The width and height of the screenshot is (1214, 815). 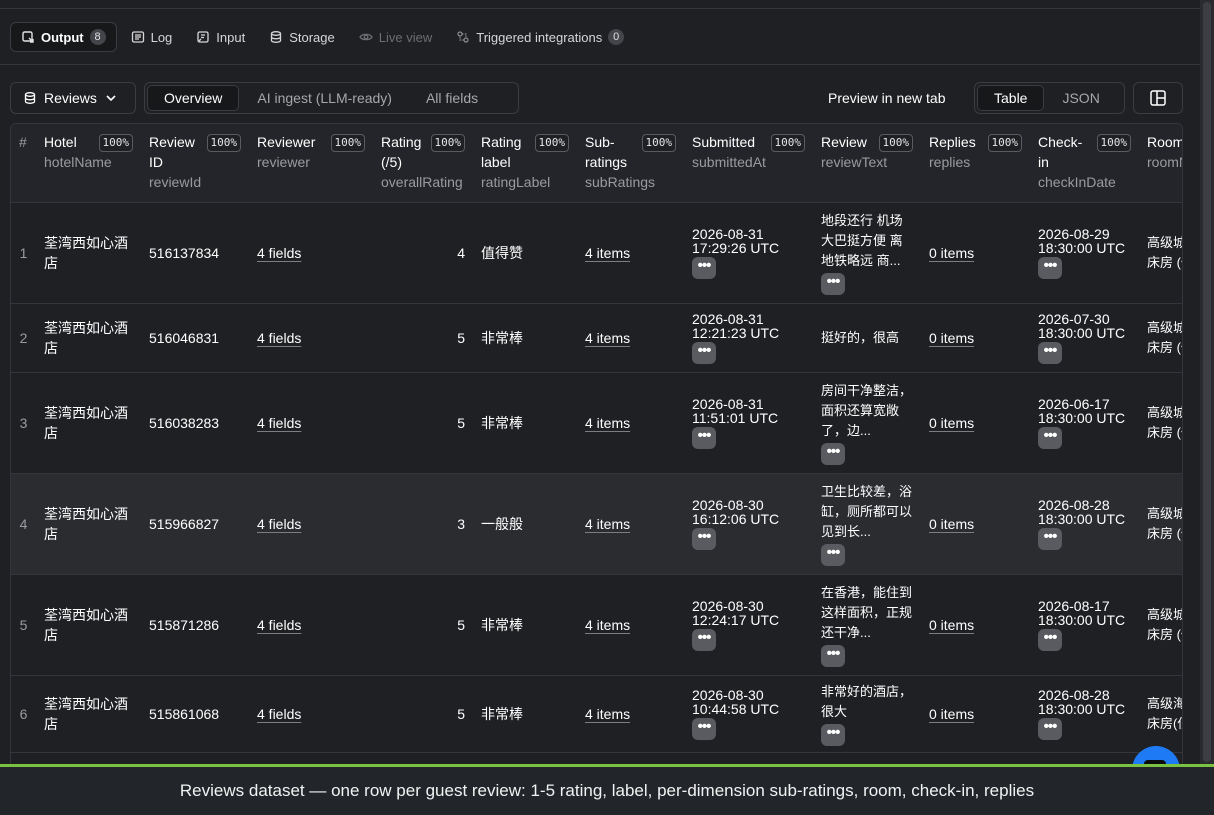 What do you see at coordinates (195, 163) in the screenshot?
I see `header-reviewId: Review ID 100% reviewId` at bounding box center [195, 163].